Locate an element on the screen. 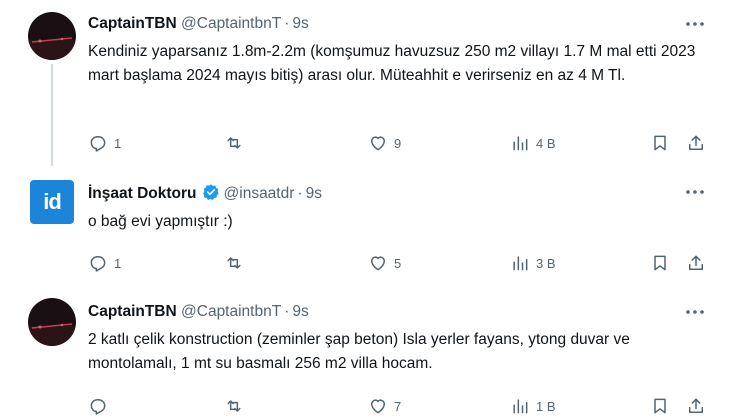  like-count: 7 is located at coordinates (398, 406).